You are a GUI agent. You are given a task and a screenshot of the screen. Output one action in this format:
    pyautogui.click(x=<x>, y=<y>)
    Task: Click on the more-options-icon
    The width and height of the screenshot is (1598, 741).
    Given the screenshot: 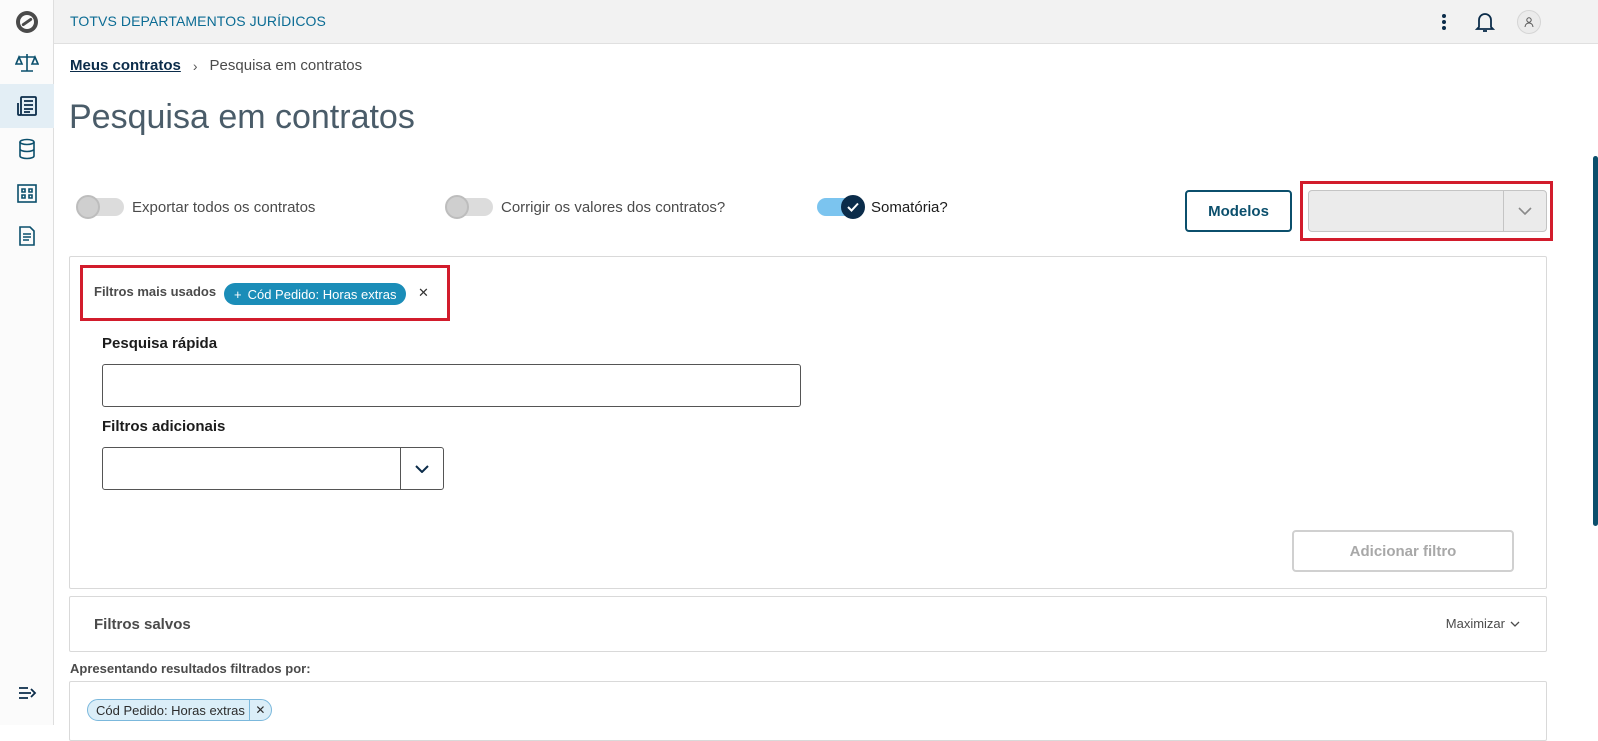 What is the action you would take?
    pyautogui.click(x=1444, y=22)
    